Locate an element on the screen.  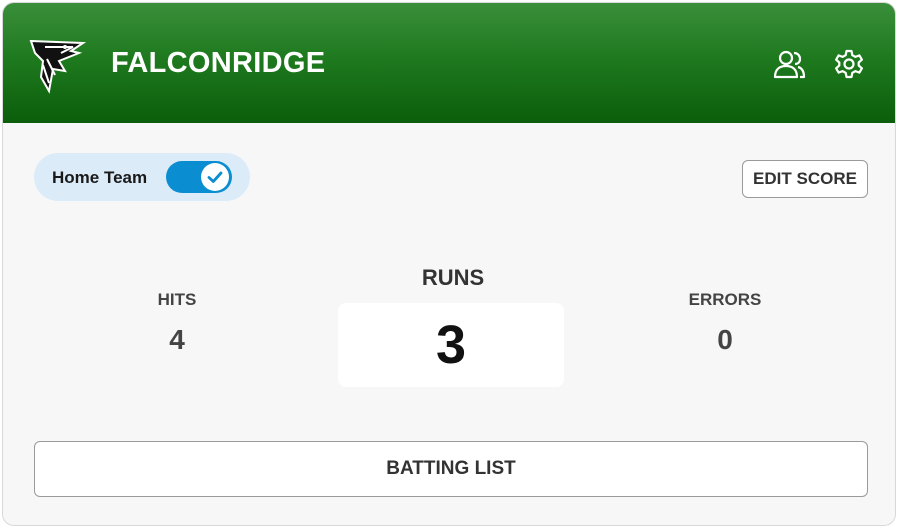
errors-value: 0 is located at coordinates (725, 339).